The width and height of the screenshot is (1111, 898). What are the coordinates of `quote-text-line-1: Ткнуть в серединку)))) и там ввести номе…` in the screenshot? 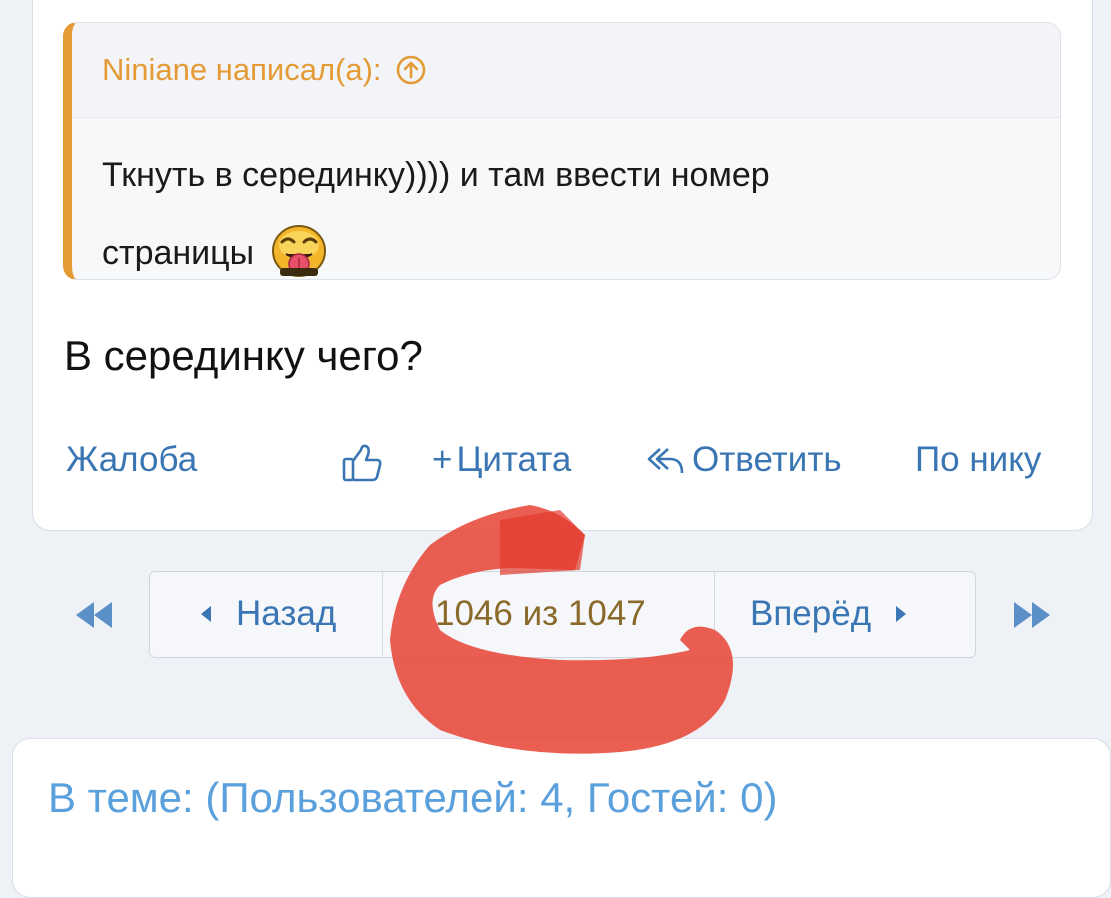 It's located at (436, 175).